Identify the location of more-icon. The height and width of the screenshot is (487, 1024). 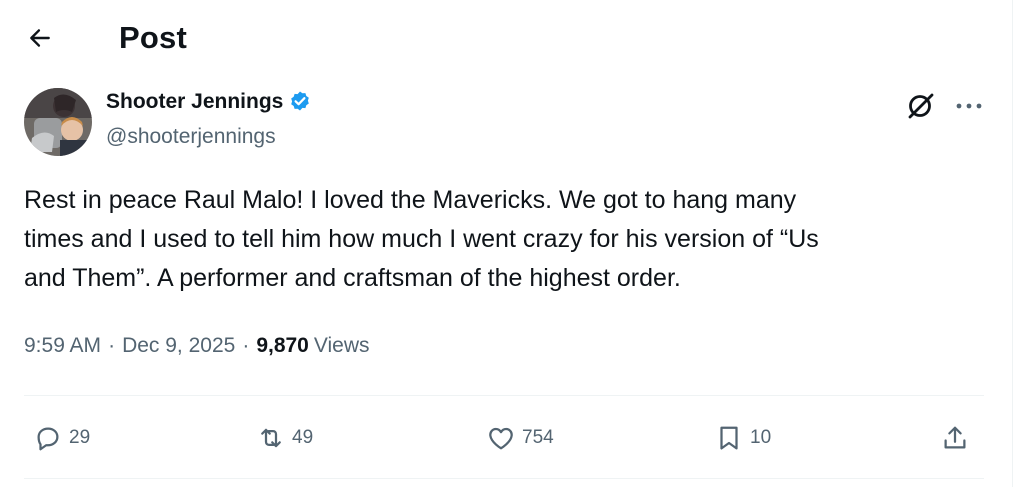
(969, 106).